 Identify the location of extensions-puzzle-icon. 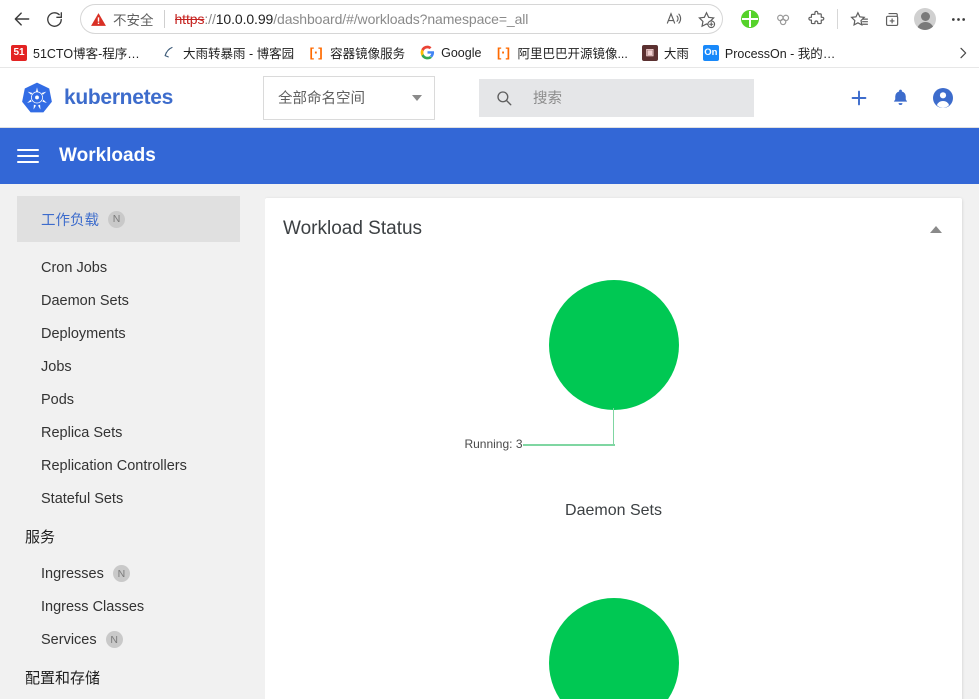
(815, 17).